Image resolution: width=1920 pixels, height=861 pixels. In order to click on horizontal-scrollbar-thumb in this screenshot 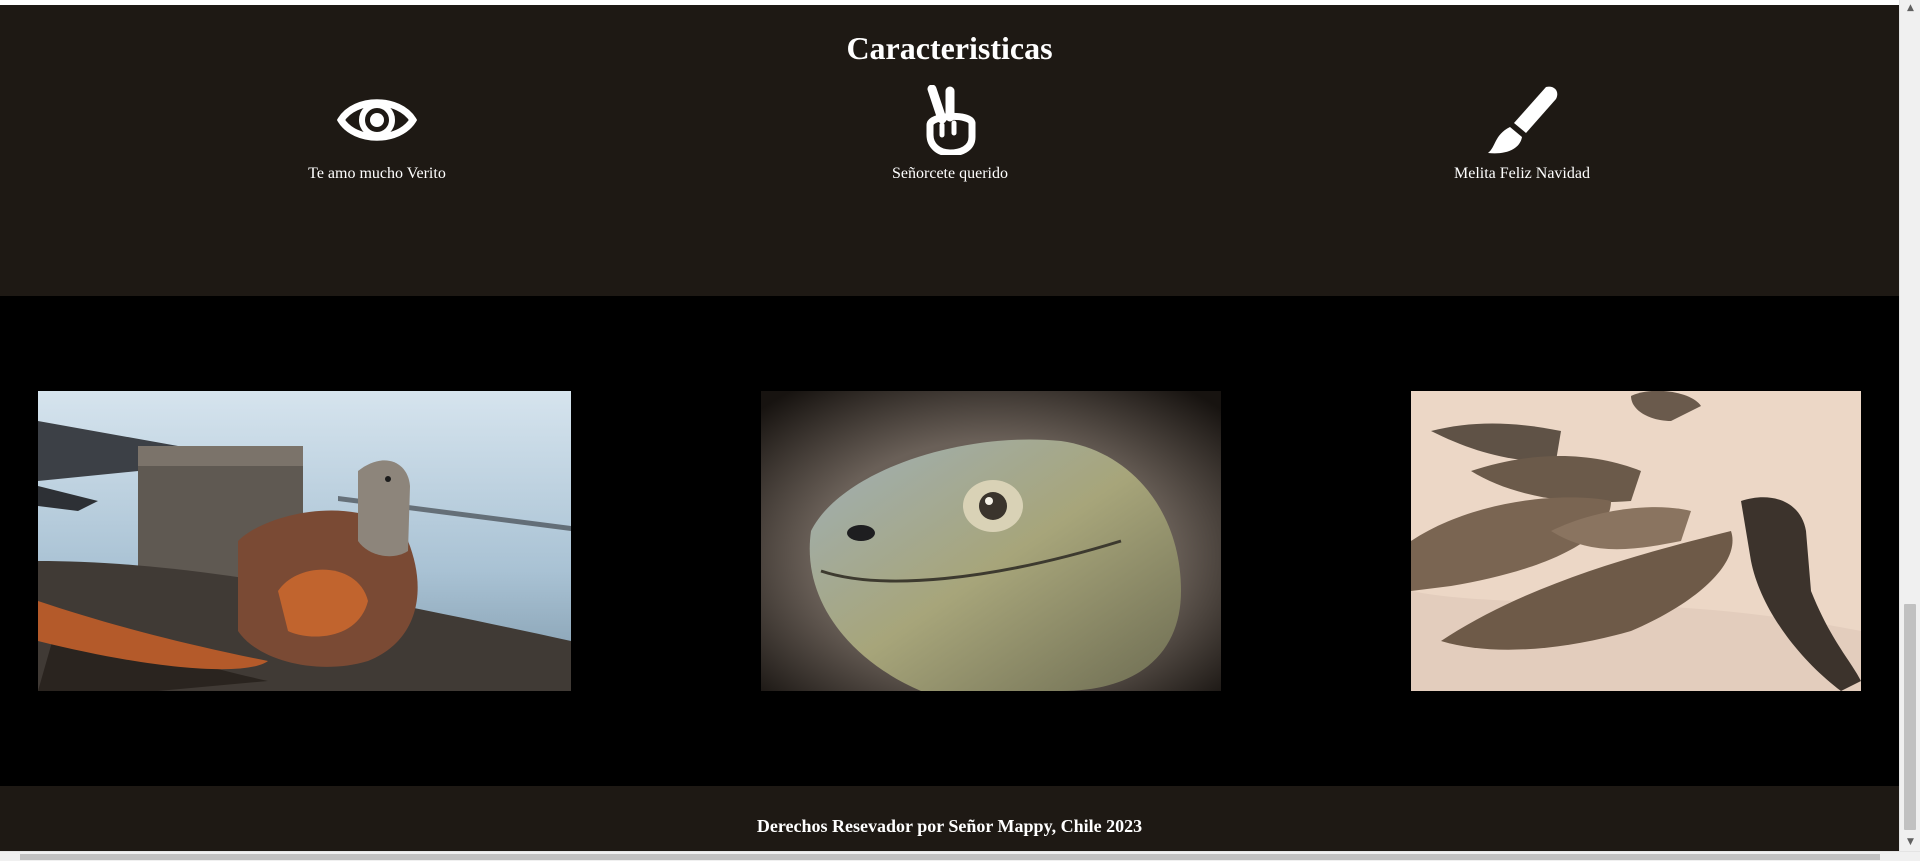, I will do `click(950, 857)`.